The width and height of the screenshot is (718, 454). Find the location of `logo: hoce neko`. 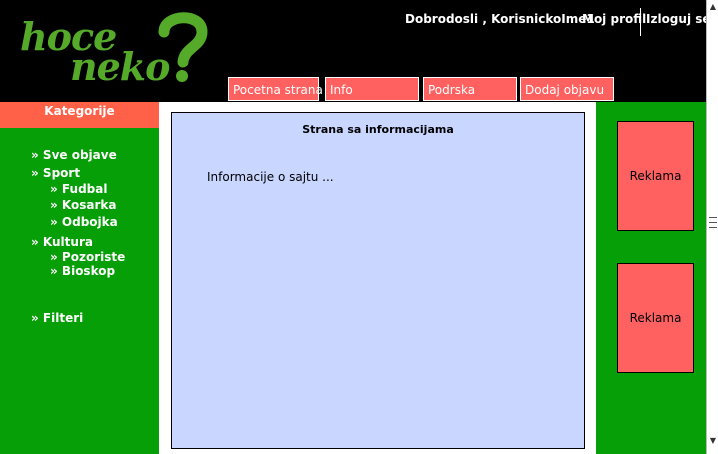

logo: hoce neko is located at coordinates (116, 48).